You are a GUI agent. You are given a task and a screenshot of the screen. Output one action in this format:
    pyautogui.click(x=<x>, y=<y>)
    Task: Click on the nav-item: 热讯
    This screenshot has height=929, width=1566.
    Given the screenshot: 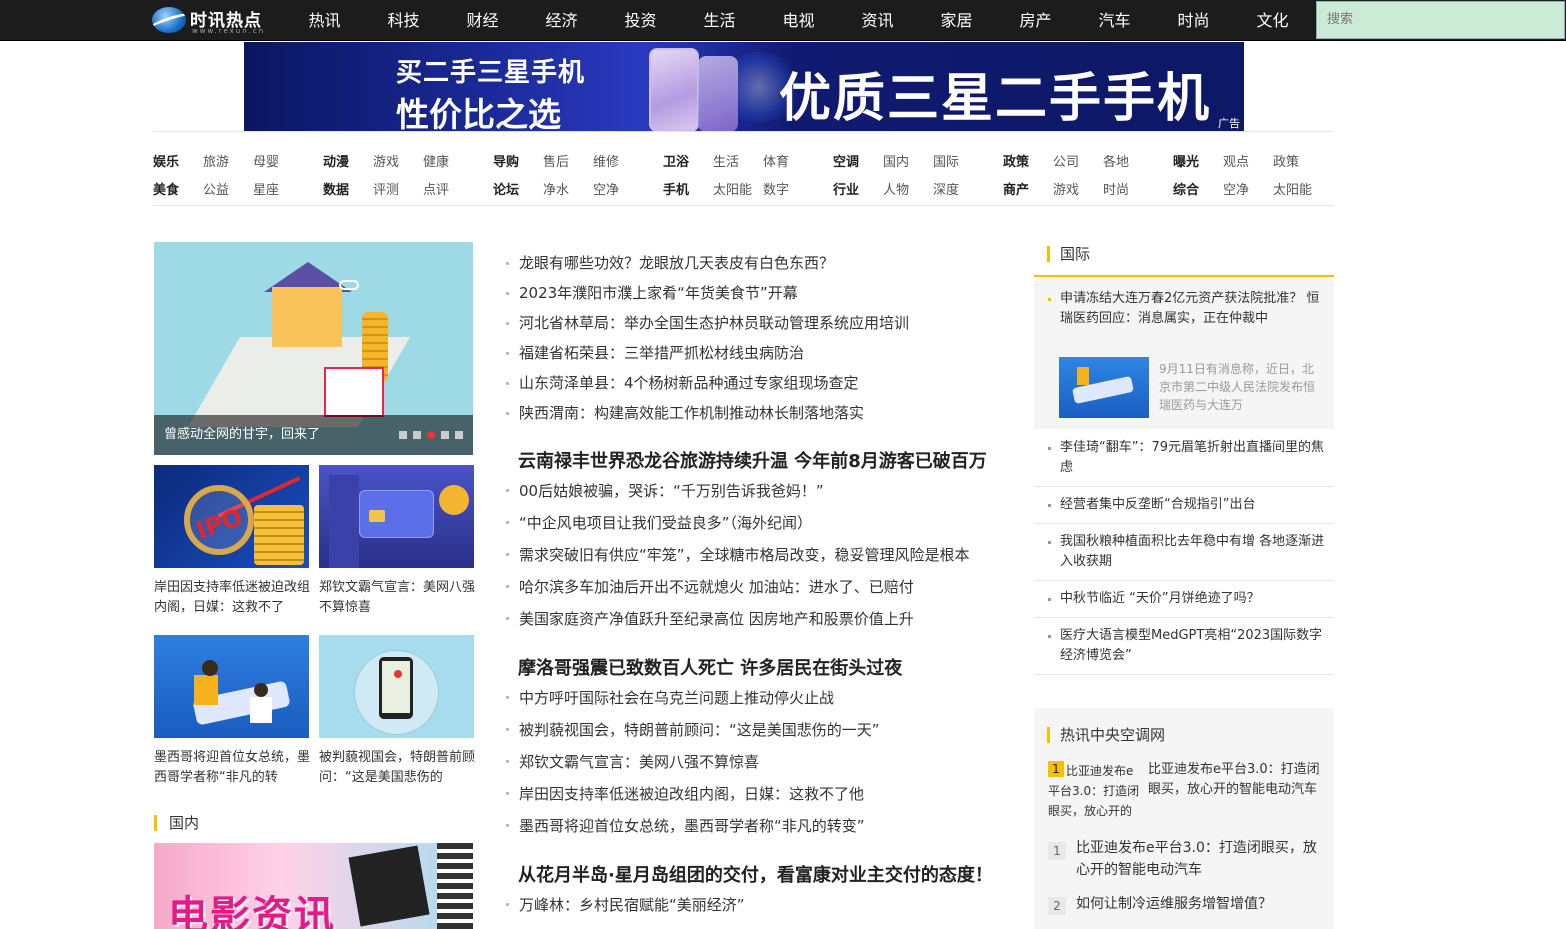 What is the action you would take?
    pyautogui.click(x=324, y=20)
    